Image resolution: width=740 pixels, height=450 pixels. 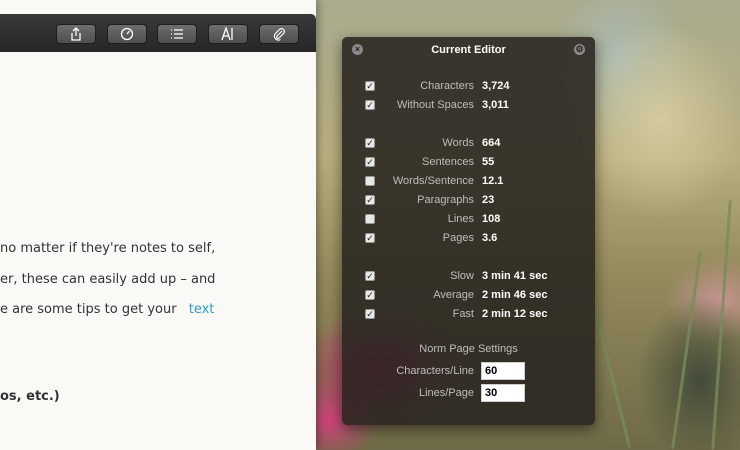 What do you see at coordinates (370, 314) in the screenshot?
I see `stat-checkbox-fast: ✓` at bounding box center [370, 314].